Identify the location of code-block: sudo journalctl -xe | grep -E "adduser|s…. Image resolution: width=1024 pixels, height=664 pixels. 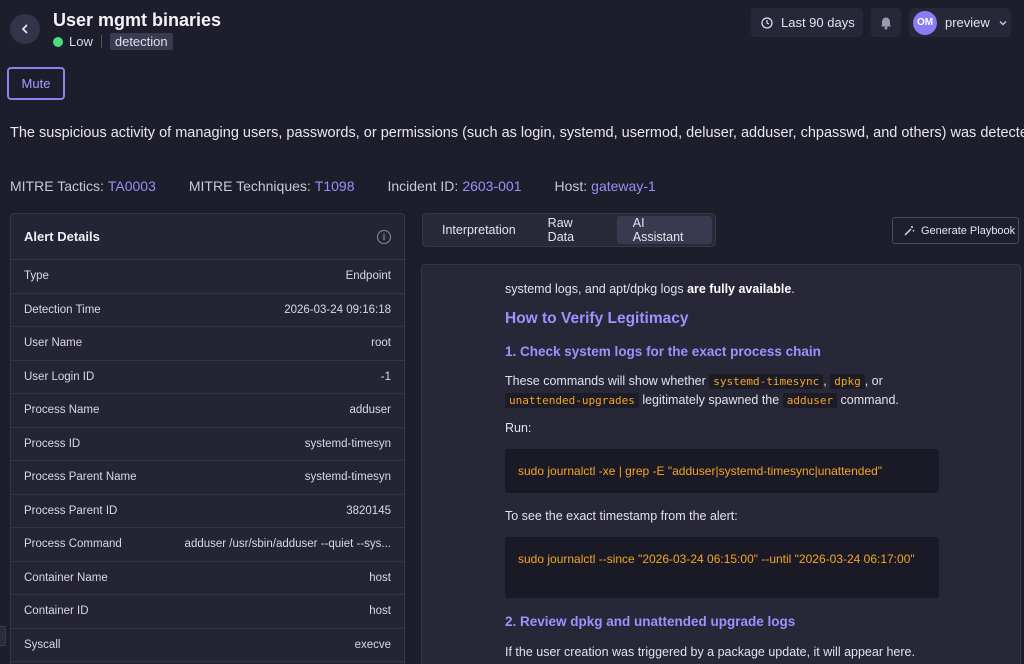
(722, 471).